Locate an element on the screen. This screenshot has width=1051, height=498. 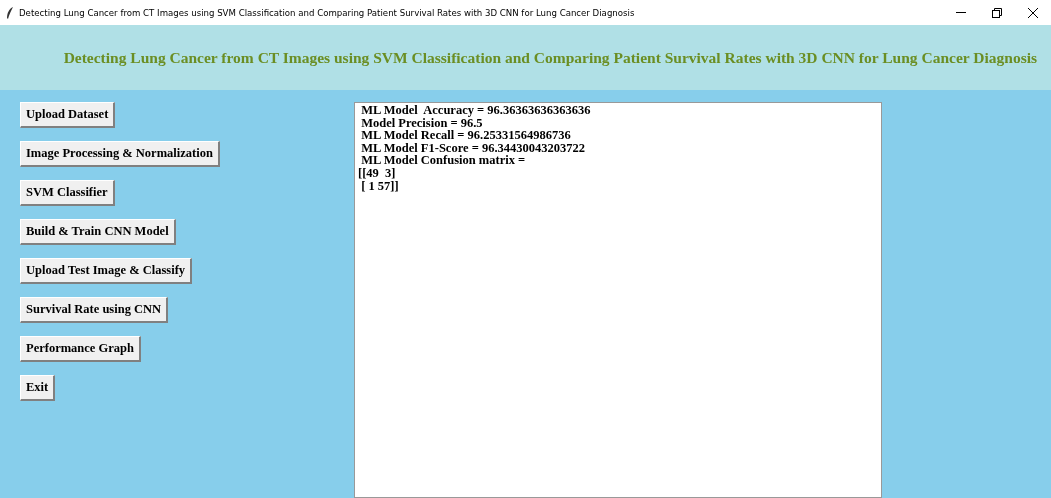
output-line: Model Precision = 96.5 is located at coordinates (421, 123).